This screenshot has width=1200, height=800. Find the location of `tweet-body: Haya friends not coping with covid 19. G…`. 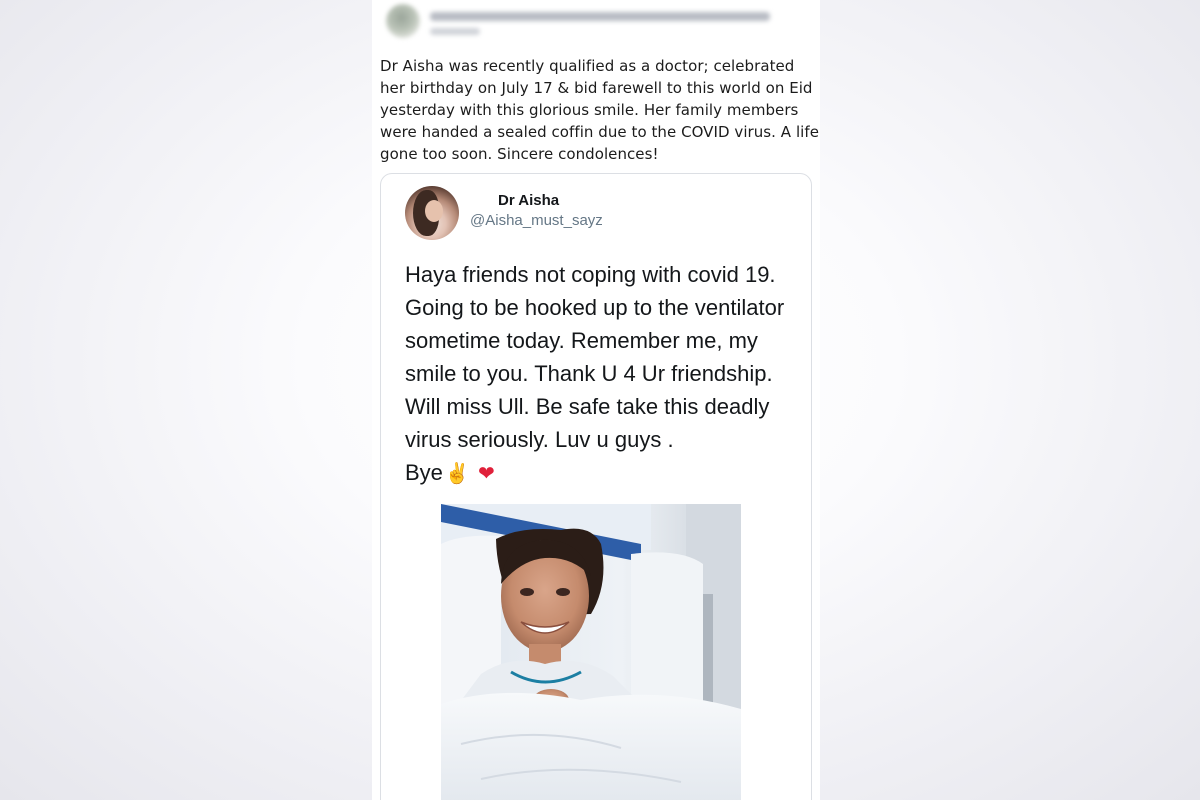

tweet-body: Haya friends not coping with covid 19. G… is located at coordinates (605, 373).